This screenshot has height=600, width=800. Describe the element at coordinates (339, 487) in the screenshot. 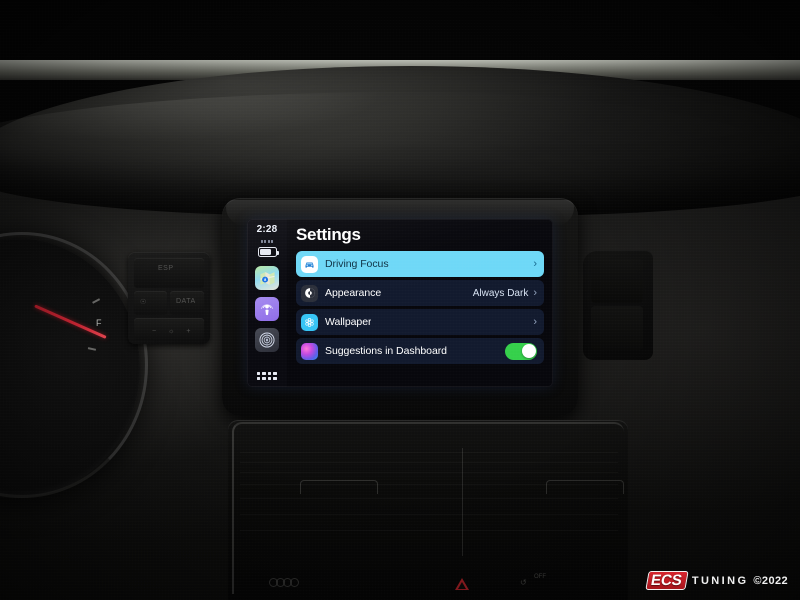

I see `vent-louver-left` at that location.